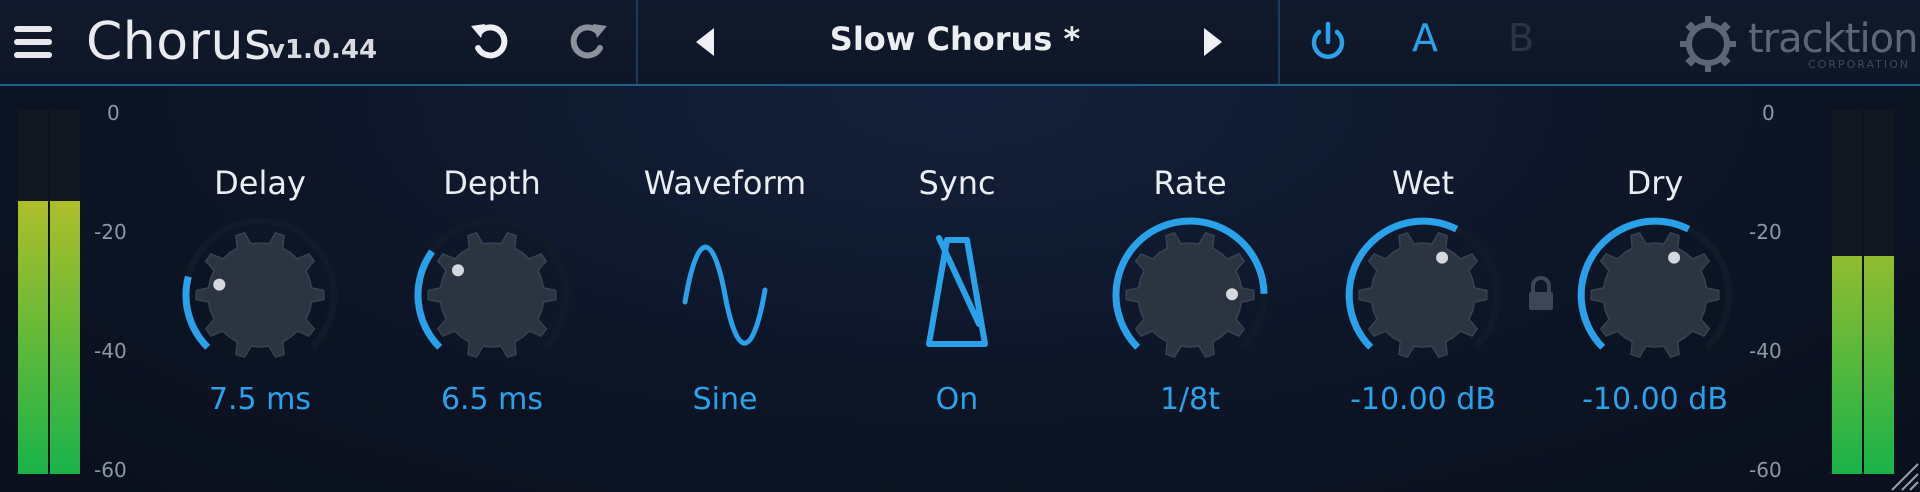  Describe the element at coordinates (725, 295) in the screenshot. I see `sine-wave-icon` at that location.